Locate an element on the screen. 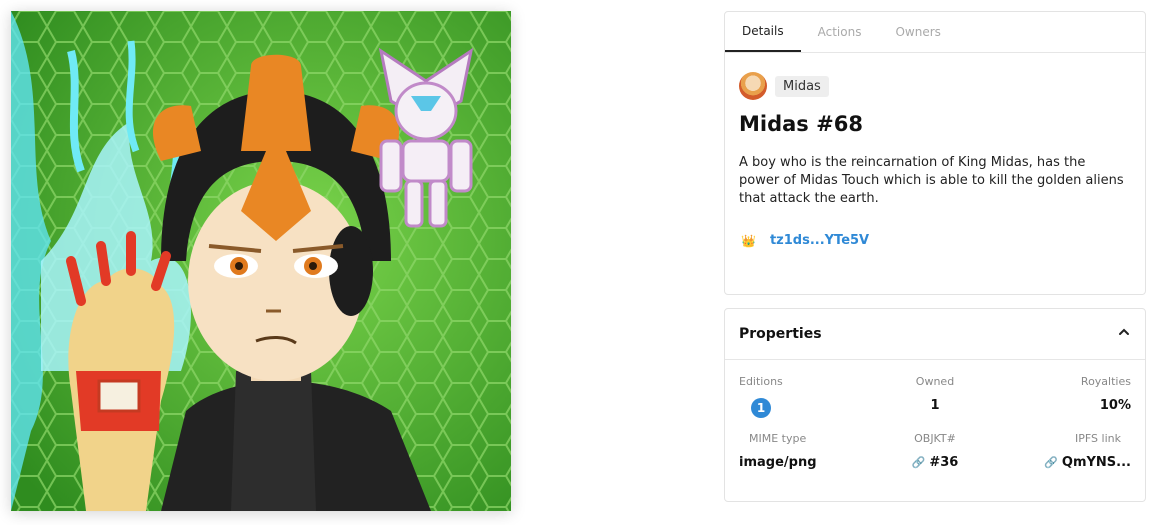  chevron-up-icon is located at coordinates (1124, 334).